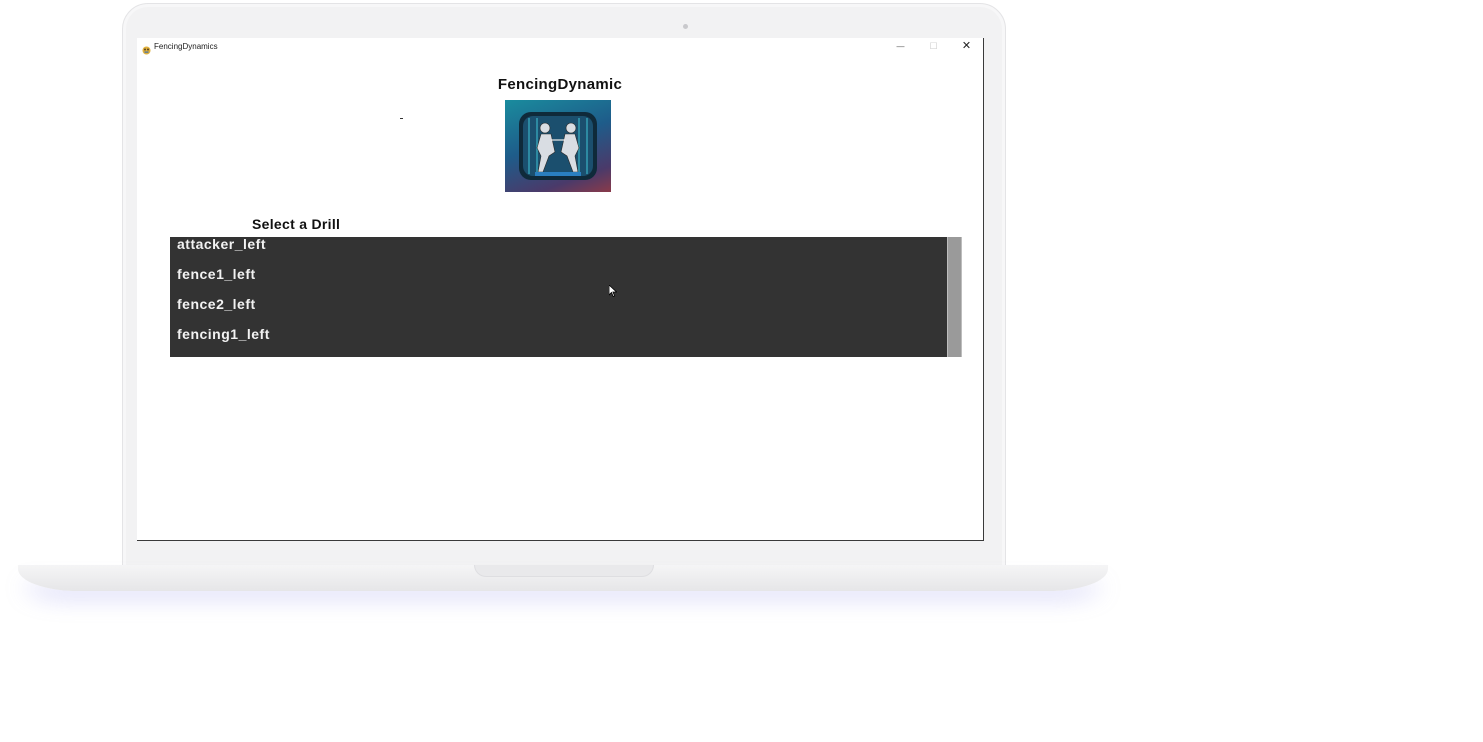  What do you see at coordinates (564, 571) in the screenshot?
I see `laptop-notch` at bounding box center [564, 571].